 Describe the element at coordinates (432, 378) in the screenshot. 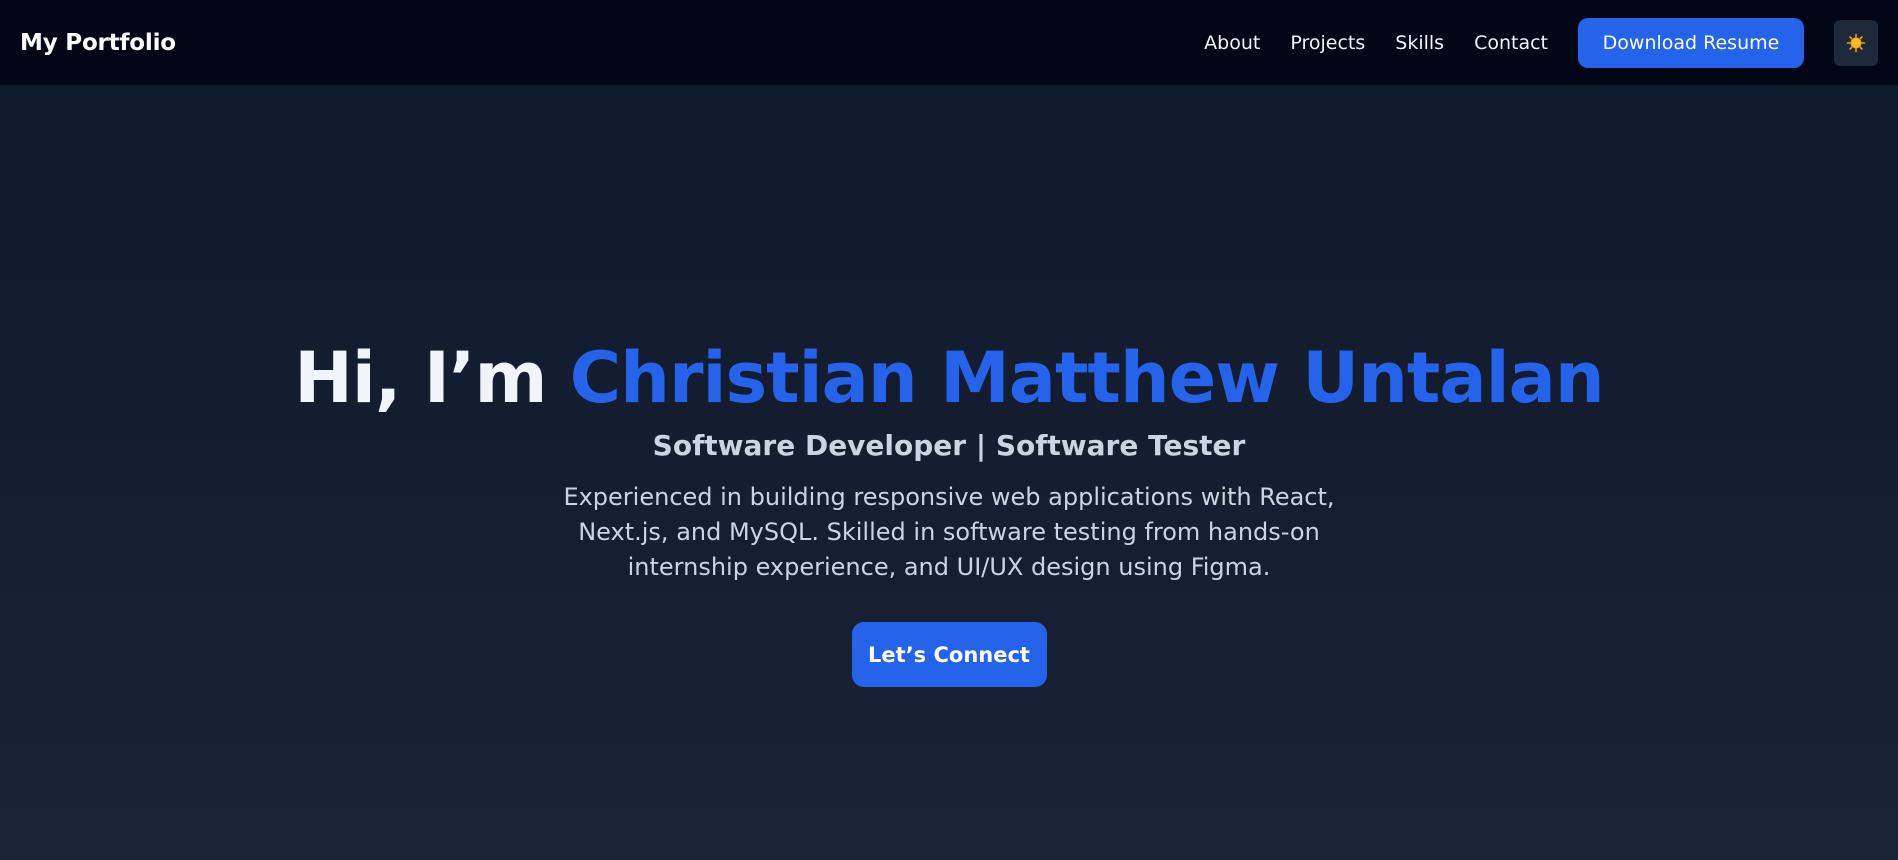

I see `hero-greeting: Hi, I’m` at that location.